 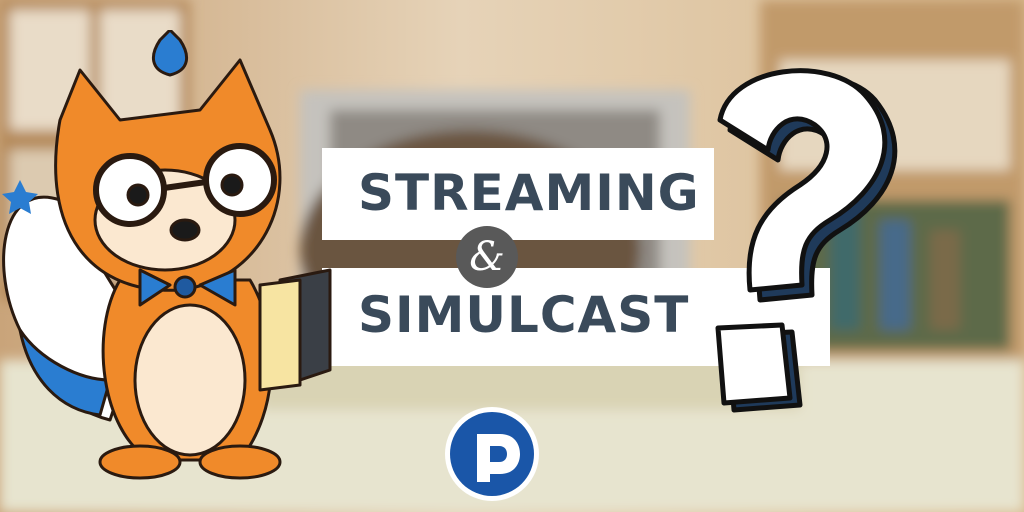 I want to click on ampersand-text: &, so click(x=487, y=257).